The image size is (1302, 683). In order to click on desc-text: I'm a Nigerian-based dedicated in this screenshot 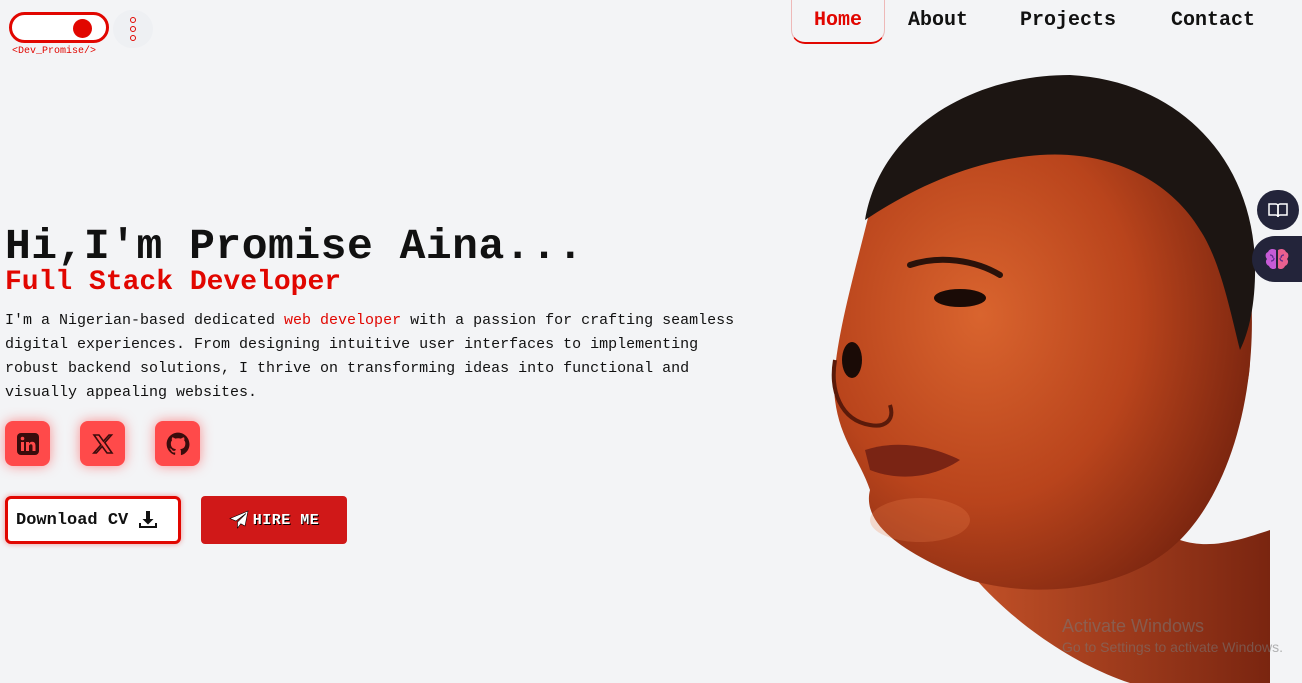, I will do `click(145, 320)`.